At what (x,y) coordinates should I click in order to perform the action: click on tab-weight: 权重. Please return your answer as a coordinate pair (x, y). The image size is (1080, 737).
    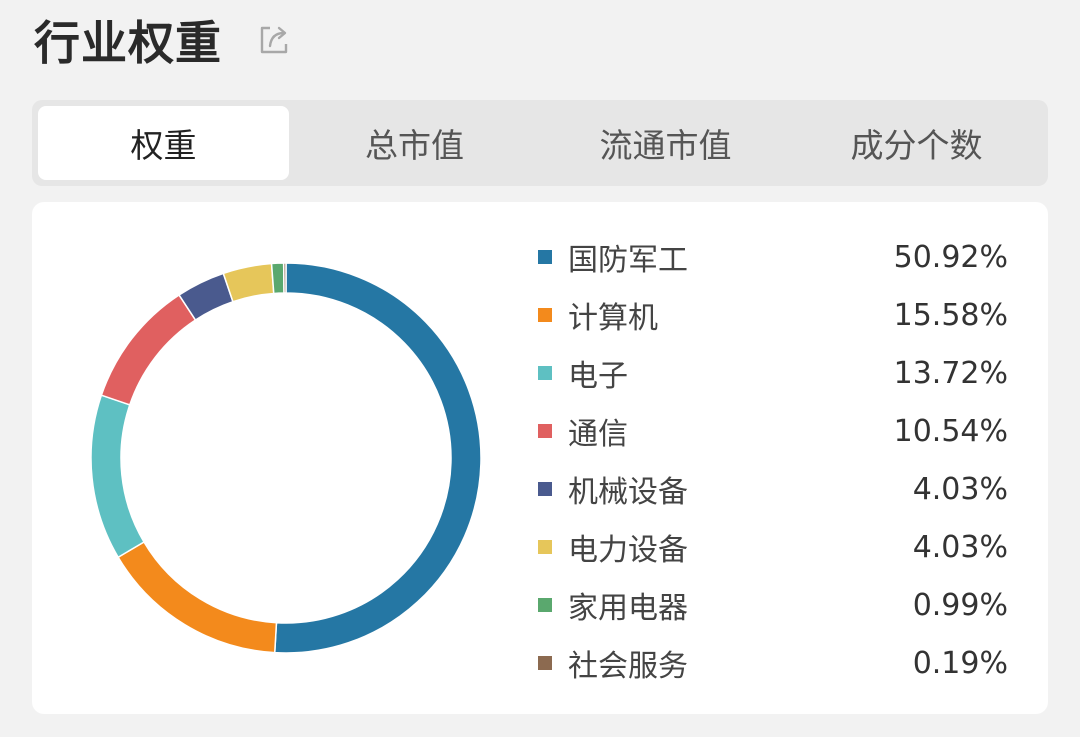
    Looking at the image, I should click on (163, 143).